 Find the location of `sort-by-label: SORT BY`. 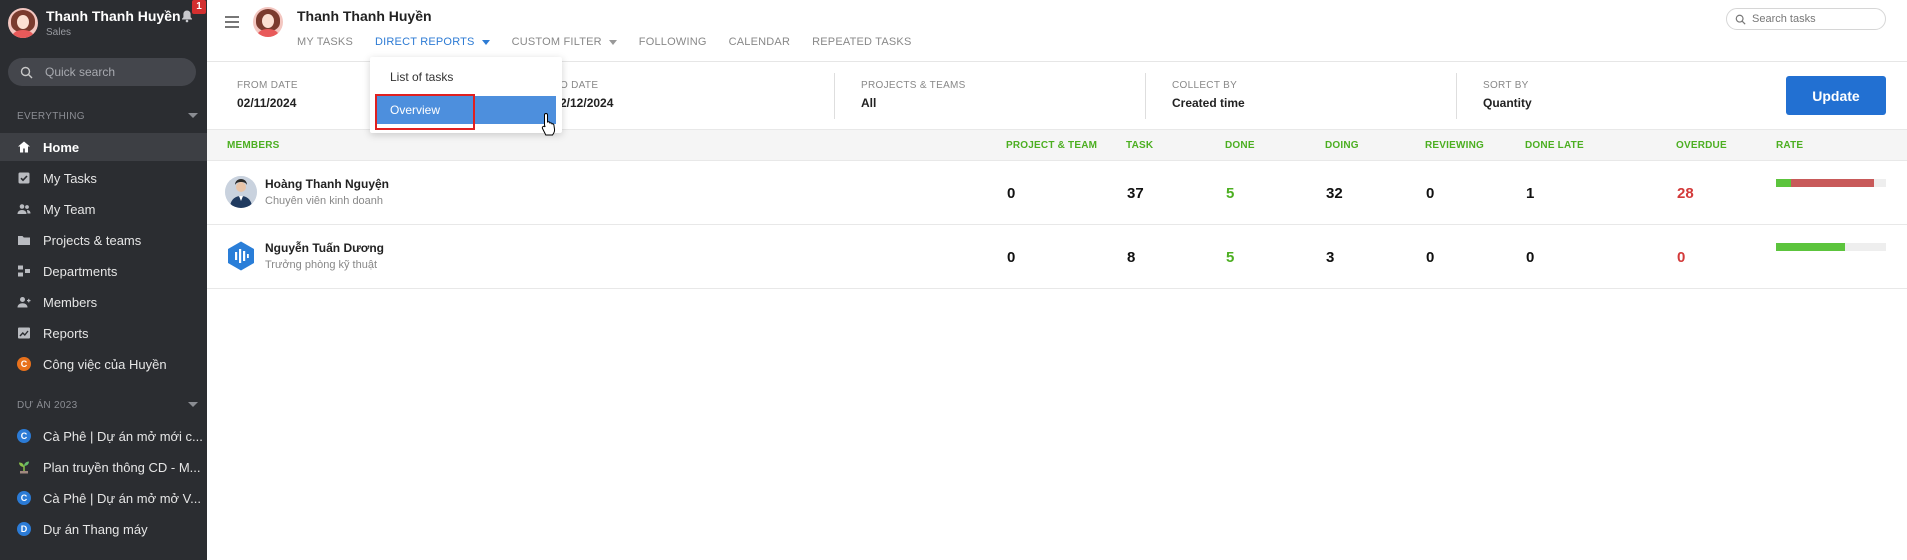

sort-by-label: SORT BY is located at coordinates (1506, 85).